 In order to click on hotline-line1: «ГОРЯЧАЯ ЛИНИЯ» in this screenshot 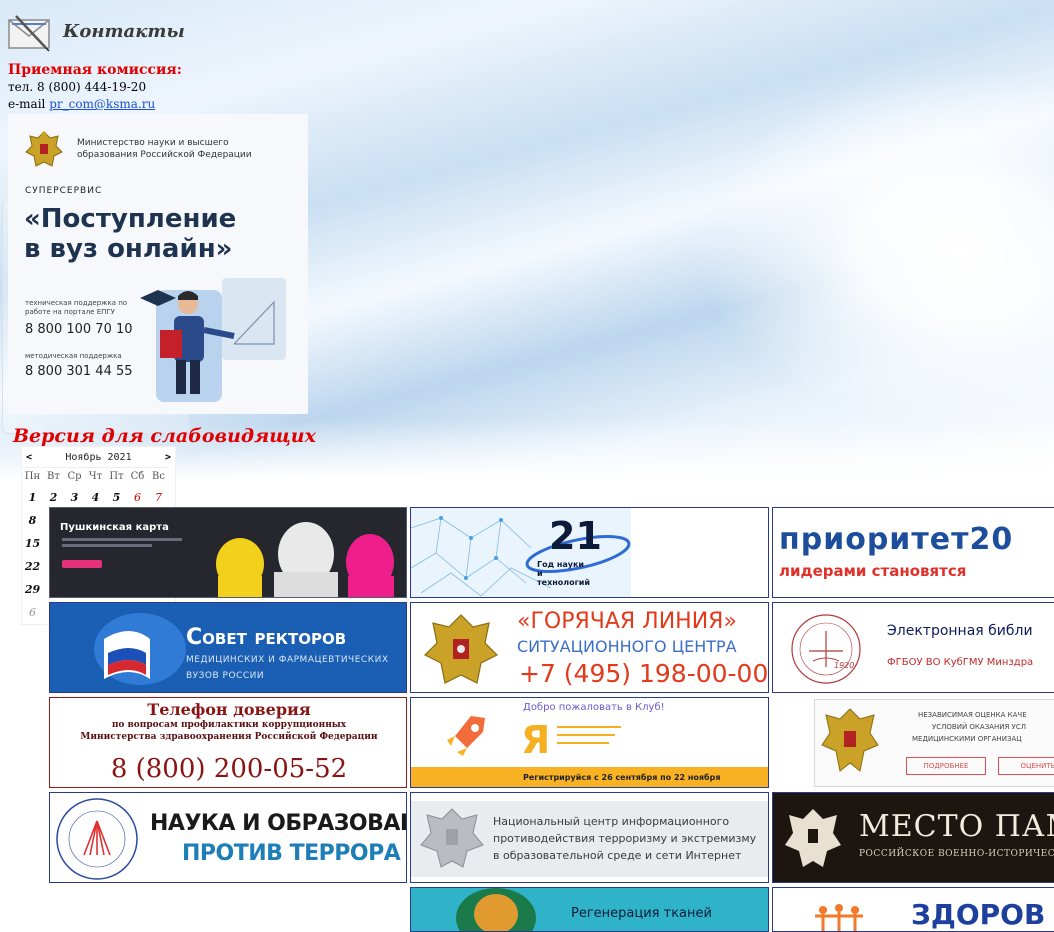, I will do `click(627, 621)`.